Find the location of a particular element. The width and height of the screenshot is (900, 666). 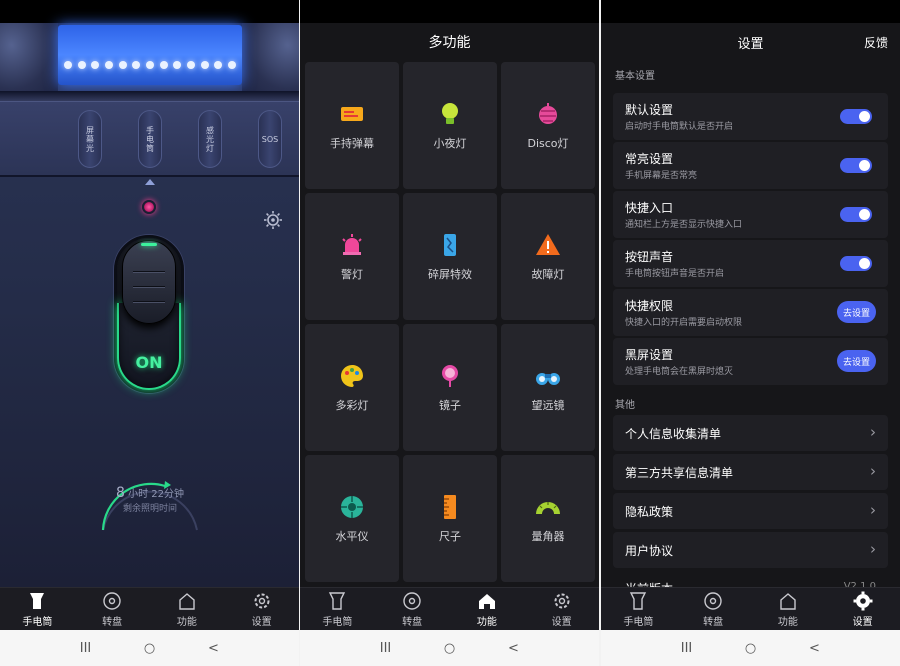

page-title: 多功能 is located at coordinates (449, 43).